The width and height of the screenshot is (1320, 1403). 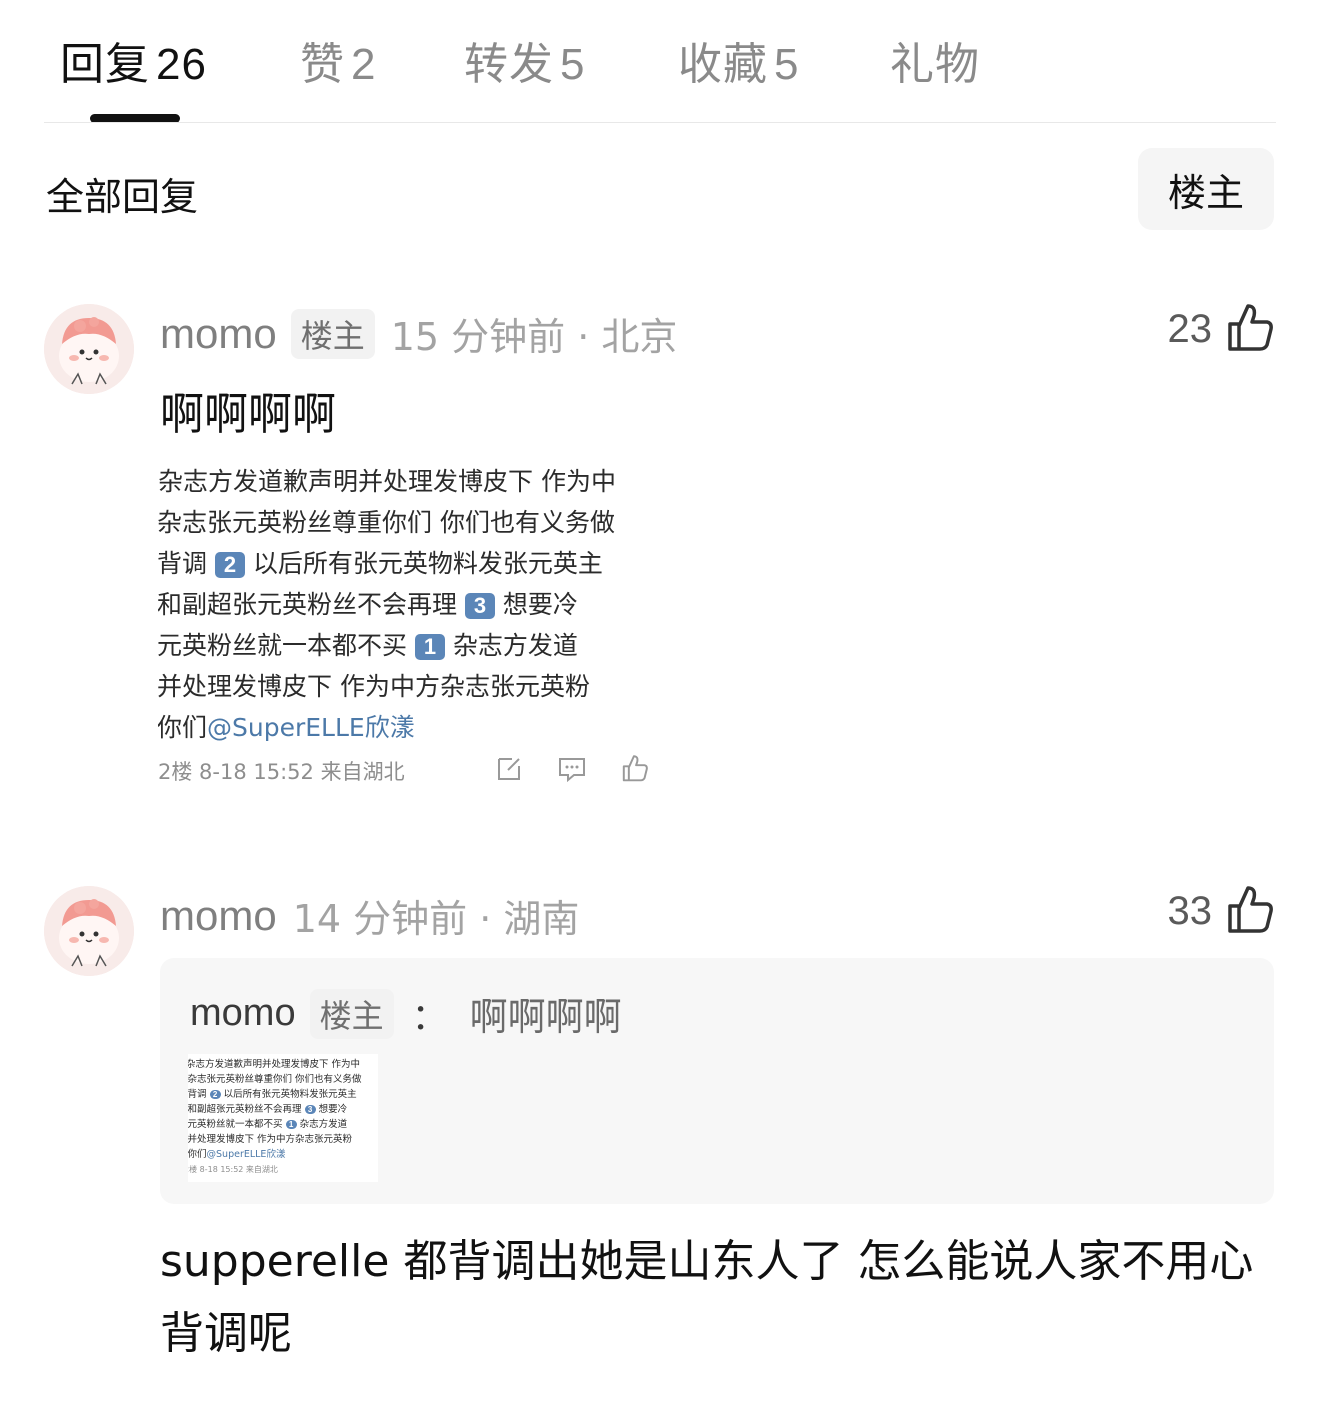 What do you see at coordinates (122, 197) in the screenshot?
I see `all-replies-label: 全部回复` at bounding box center [122, 197].